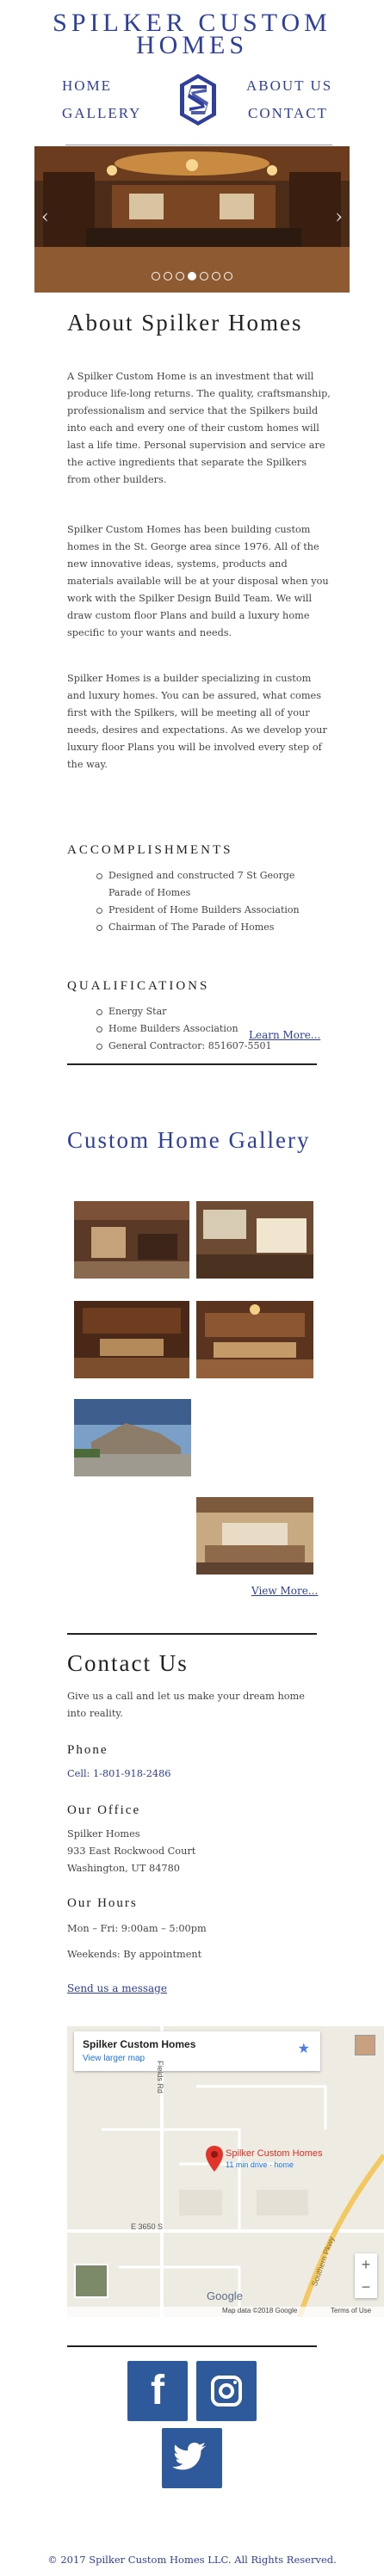  I want to click on list-item: Energy Star, so click(204, 1011).